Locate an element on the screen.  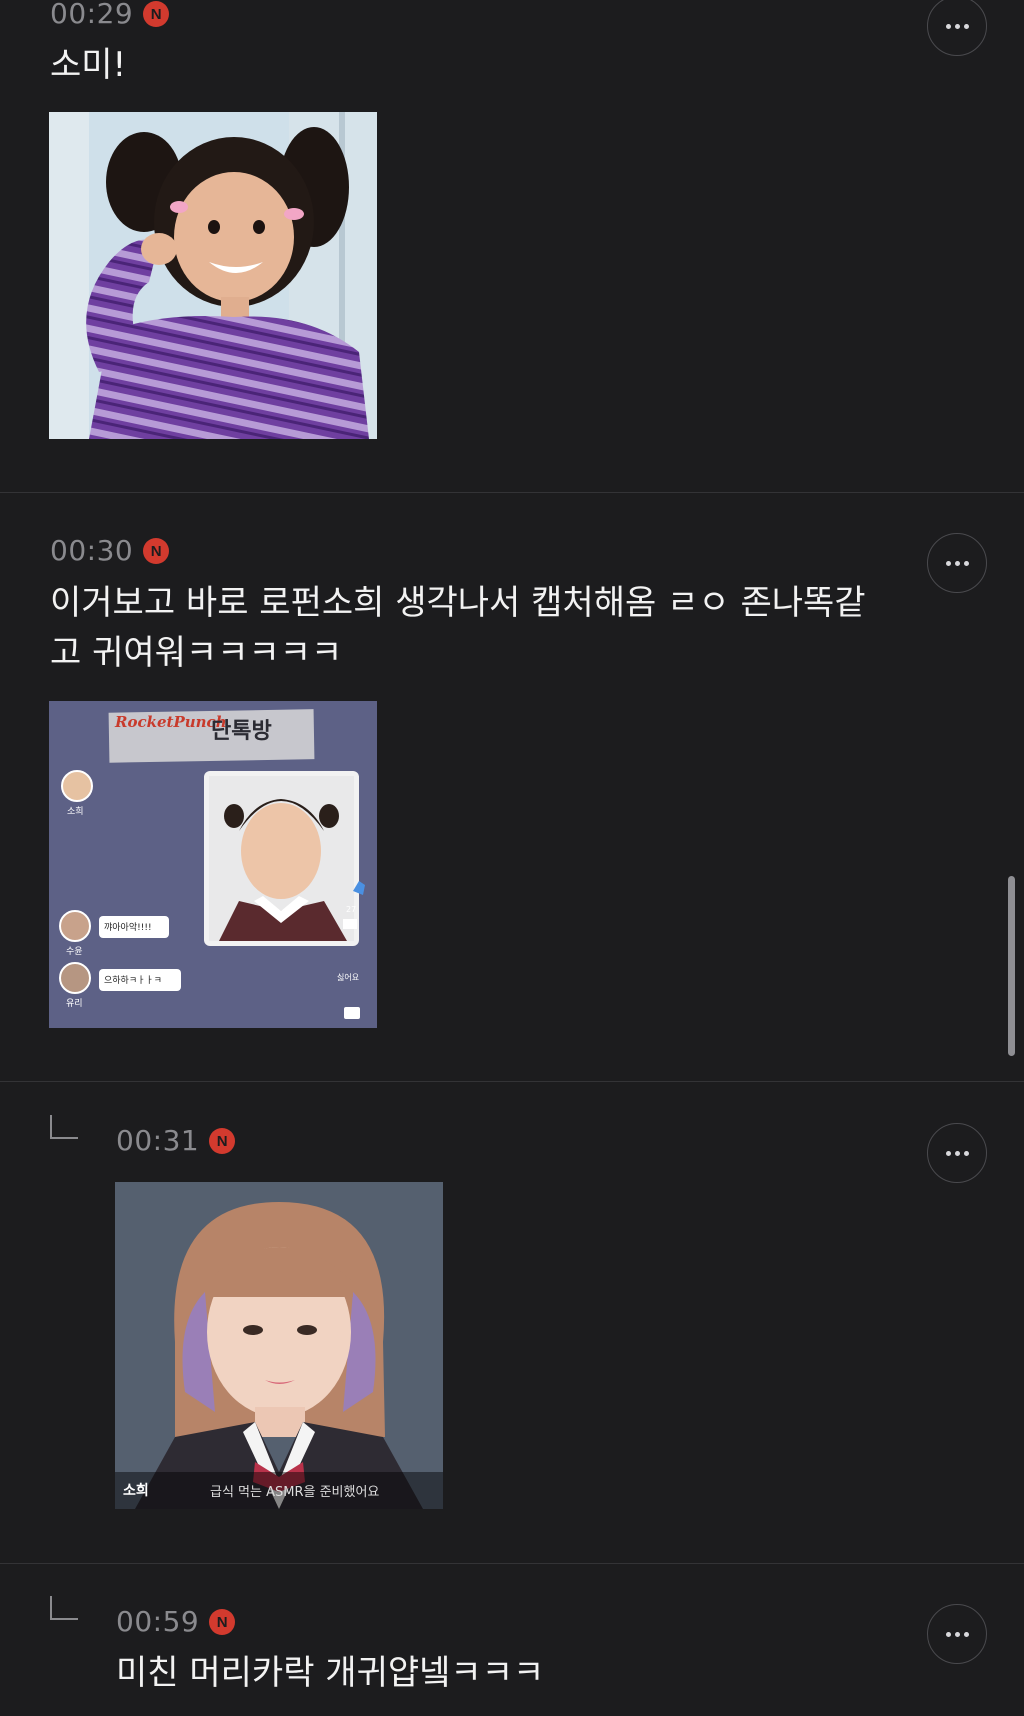
chat-message: 꺄아아악!!!! is located at coordinates (128, 928).